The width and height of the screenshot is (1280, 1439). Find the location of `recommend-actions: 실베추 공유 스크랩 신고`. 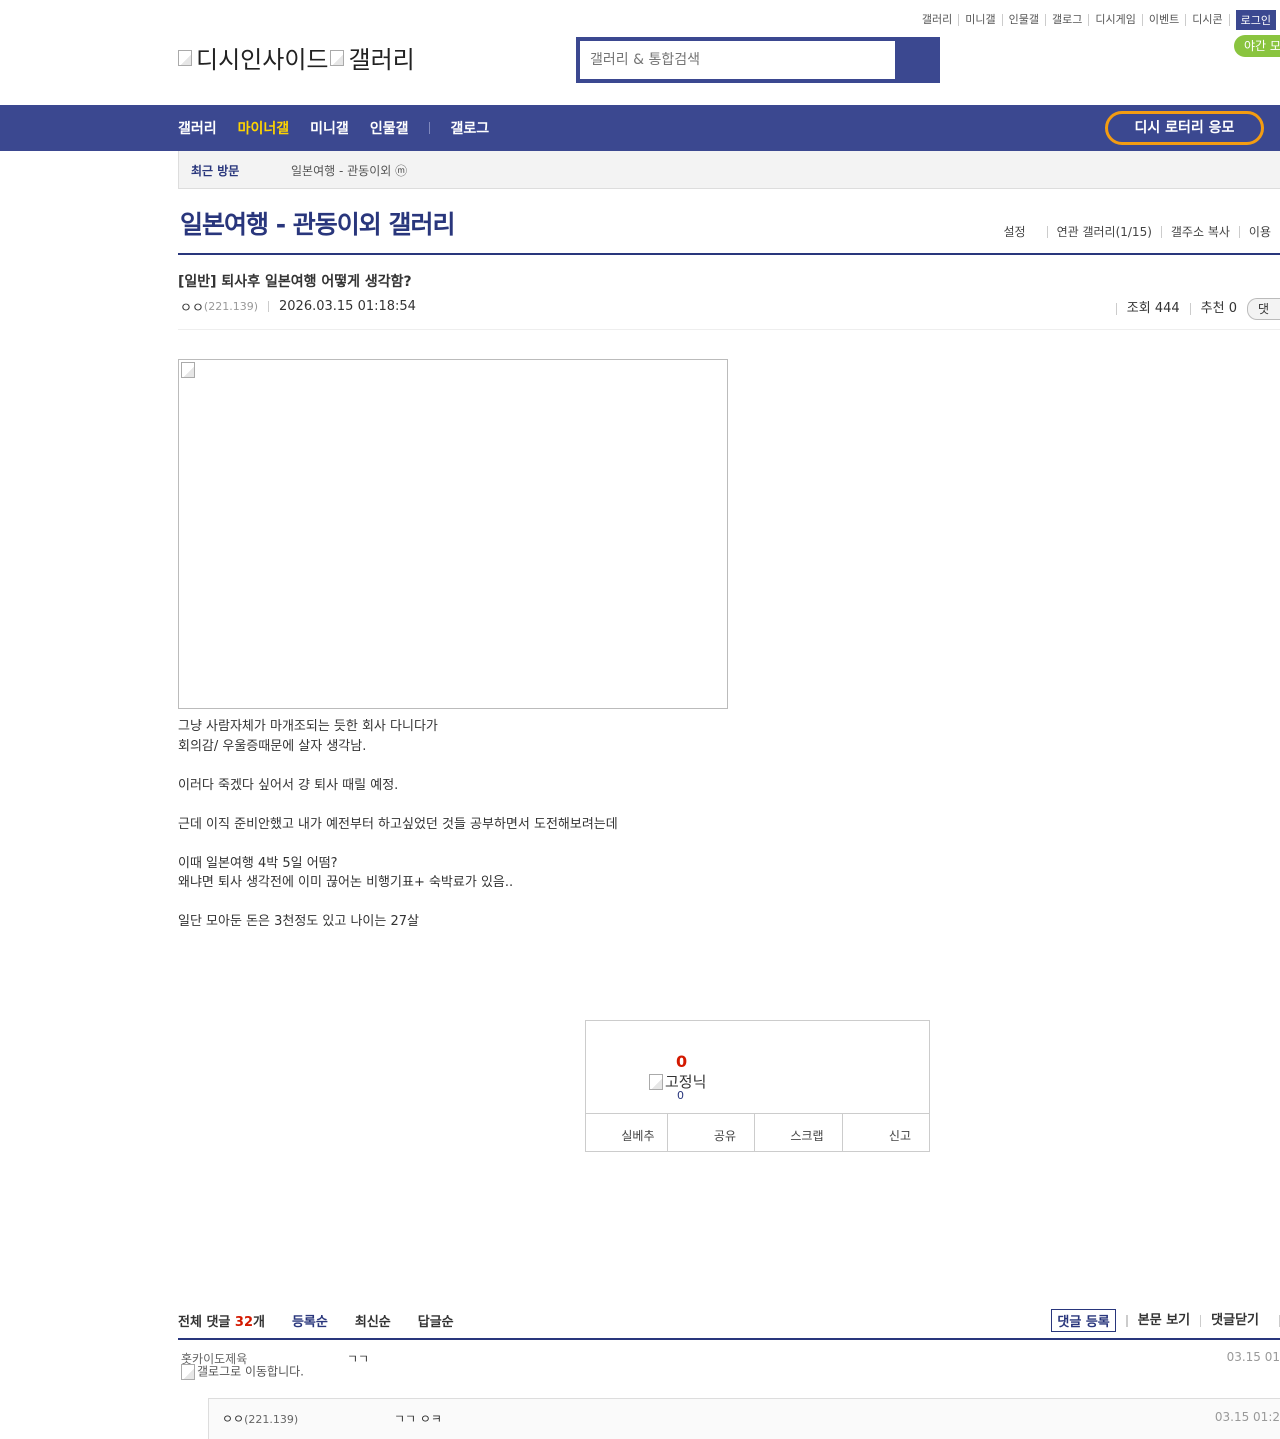

recommend-actions: 실베추 공유 스크랩 신고 is located at coordinates (757, 1132).